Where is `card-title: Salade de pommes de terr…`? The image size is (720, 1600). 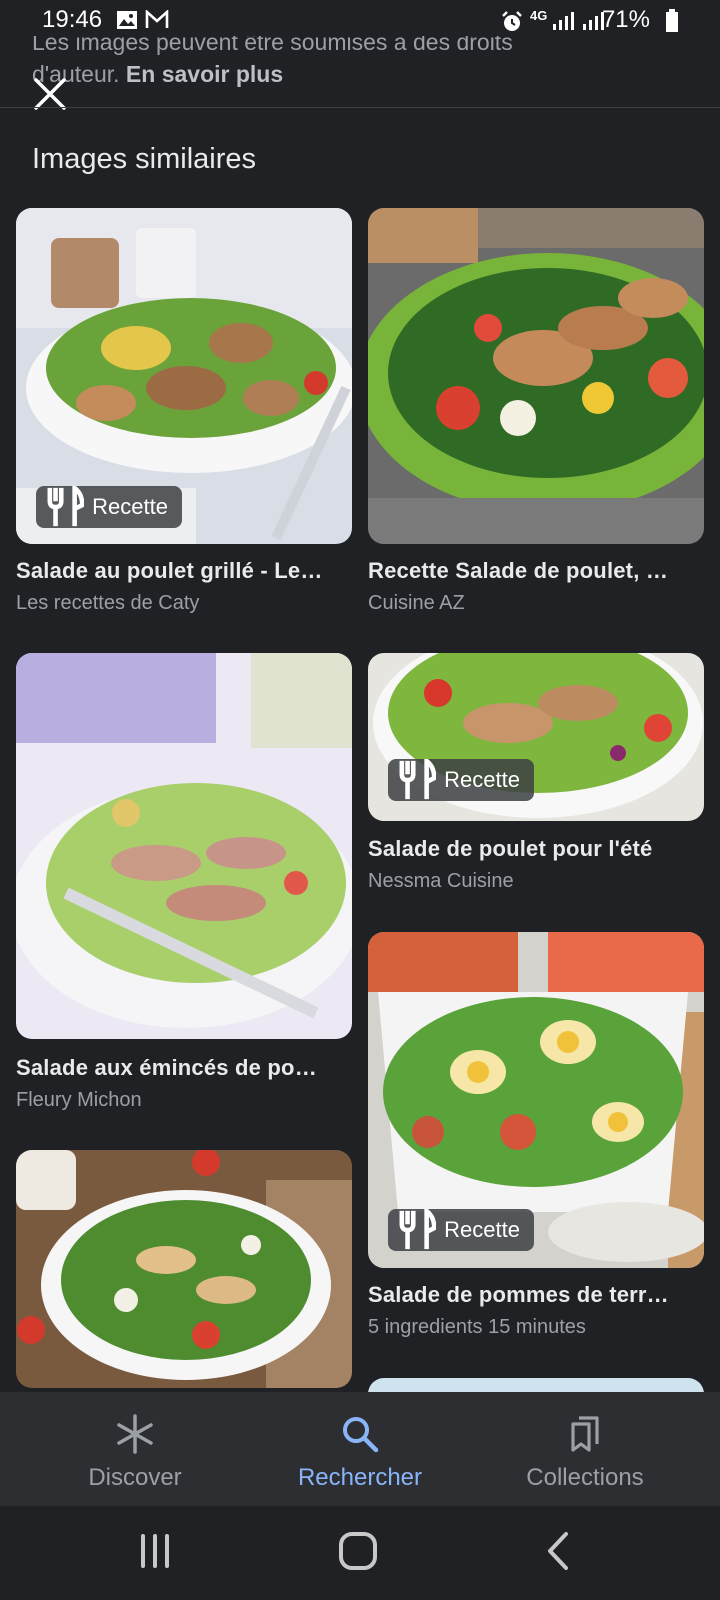 card-title: Salade de pommes de terr… is located at coordinates (535, 1295).